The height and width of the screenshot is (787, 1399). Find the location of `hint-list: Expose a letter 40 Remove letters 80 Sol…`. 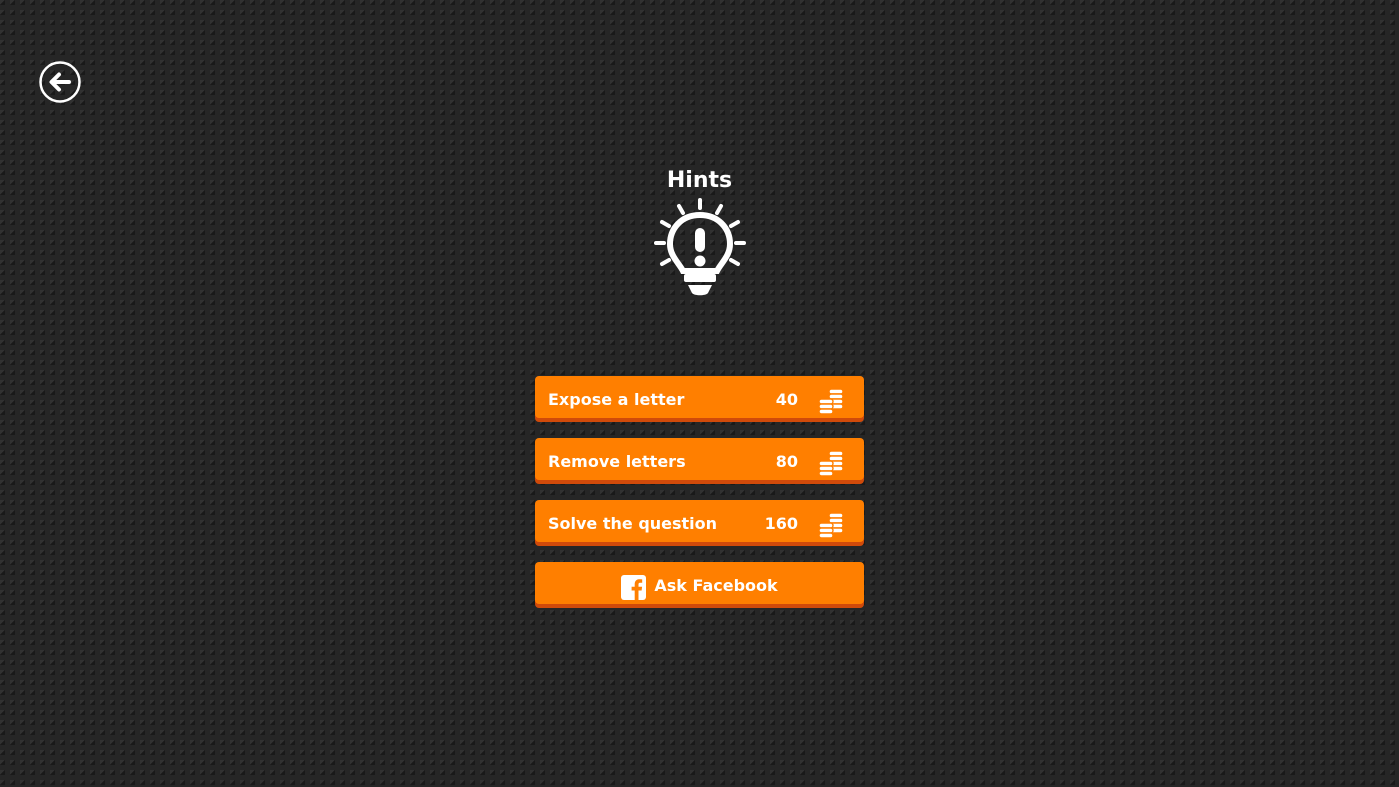

hint-list: Expose a letter 40 Remove letters 80 Sol… is located at coordinates (699, 500).